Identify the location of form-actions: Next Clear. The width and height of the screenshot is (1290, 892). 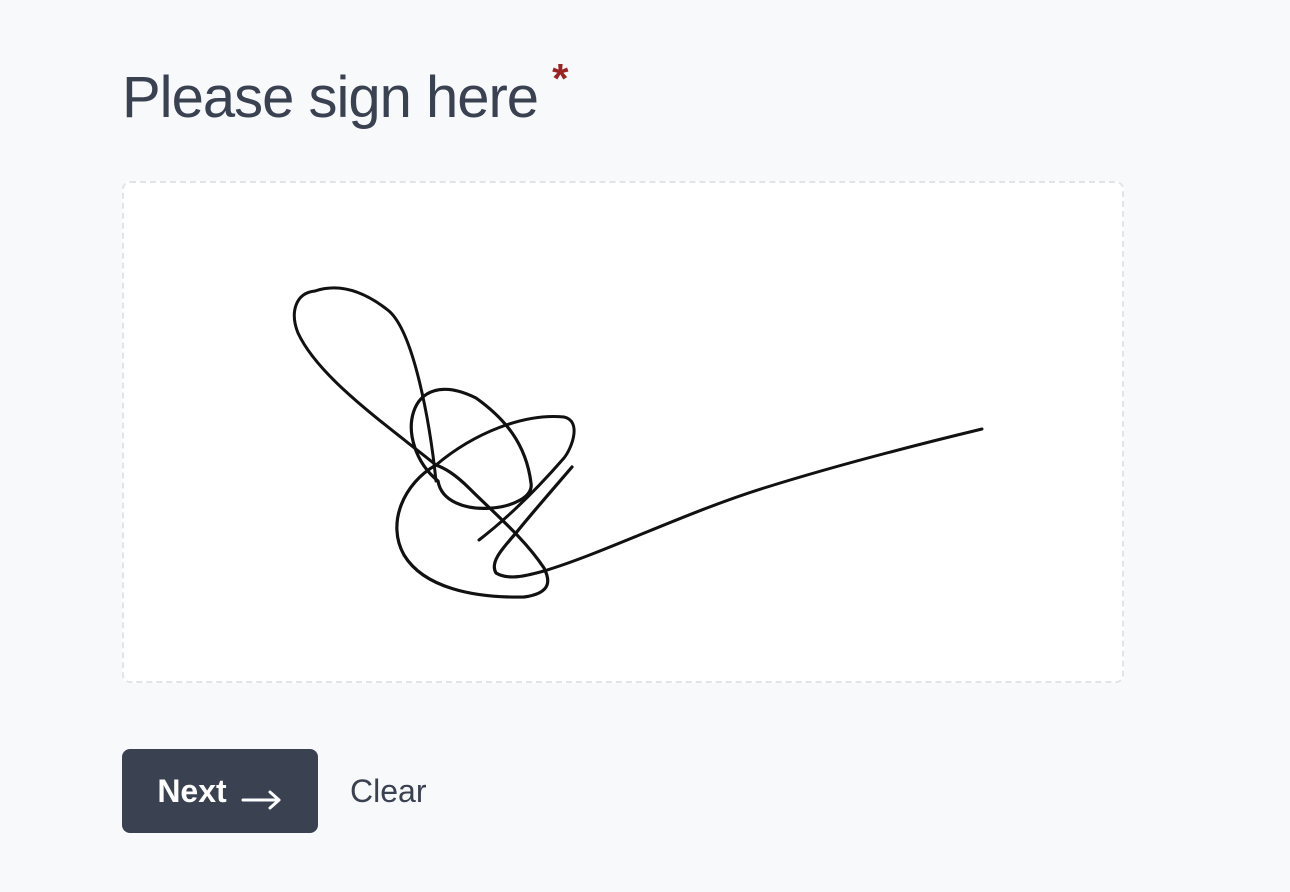
(274, 791).